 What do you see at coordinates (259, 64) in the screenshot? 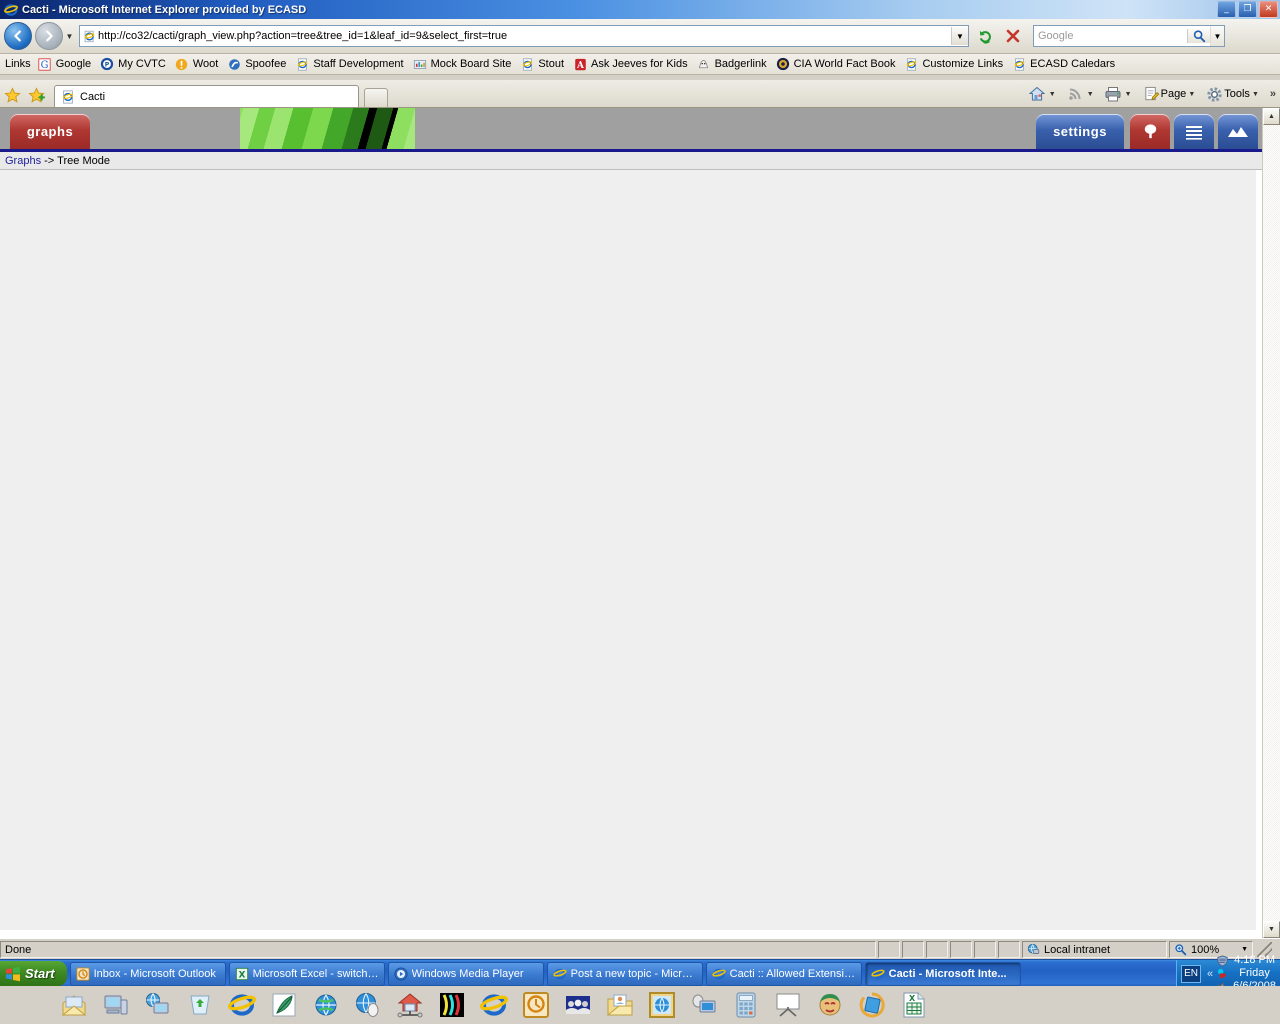
I see `link-spoofee: Spoofee` at bounding box center [259, 64].